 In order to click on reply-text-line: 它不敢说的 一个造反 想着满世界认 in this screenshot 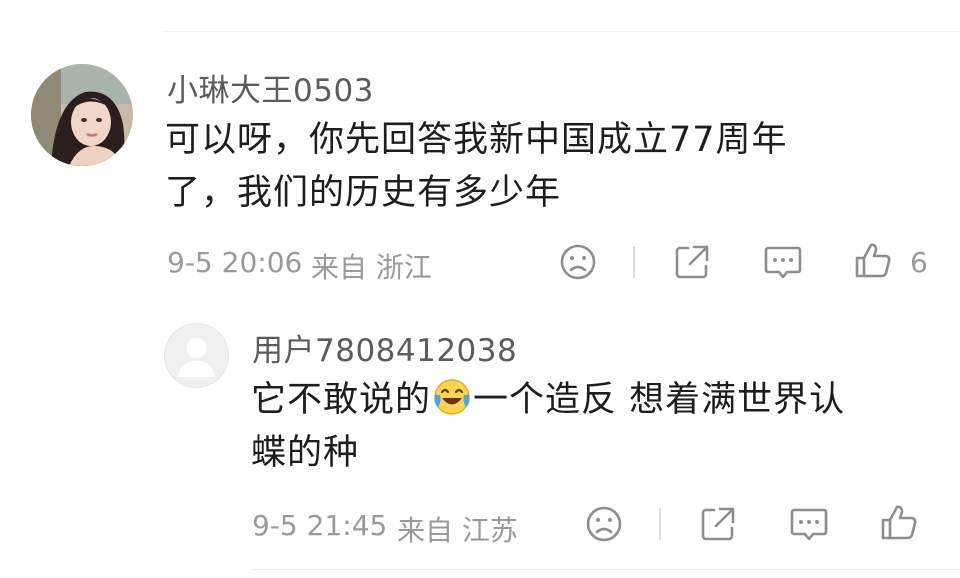, I will do `click(548, 400)`.